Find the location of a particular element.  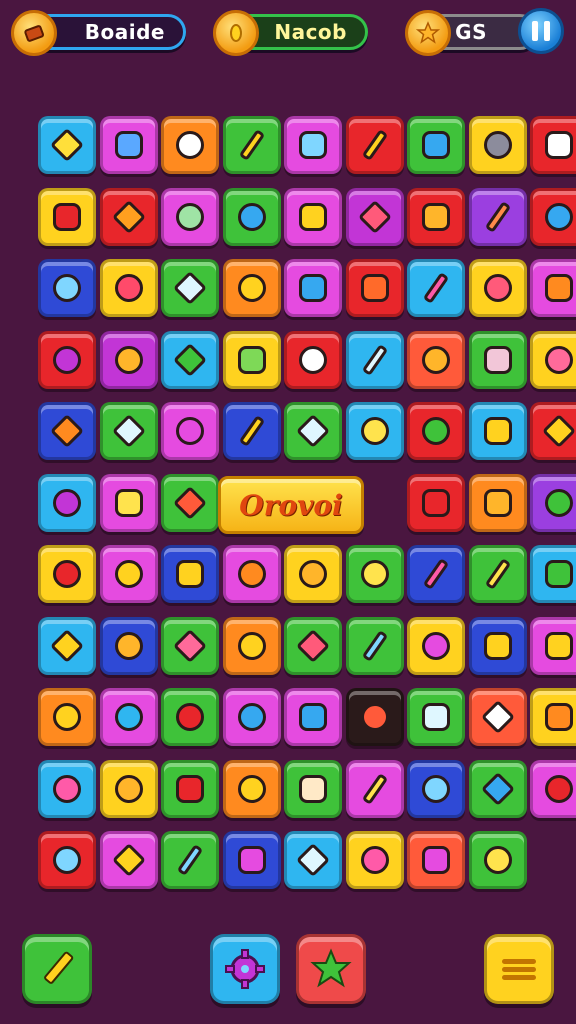

tile-lantern is located at coordinates (553, 288).